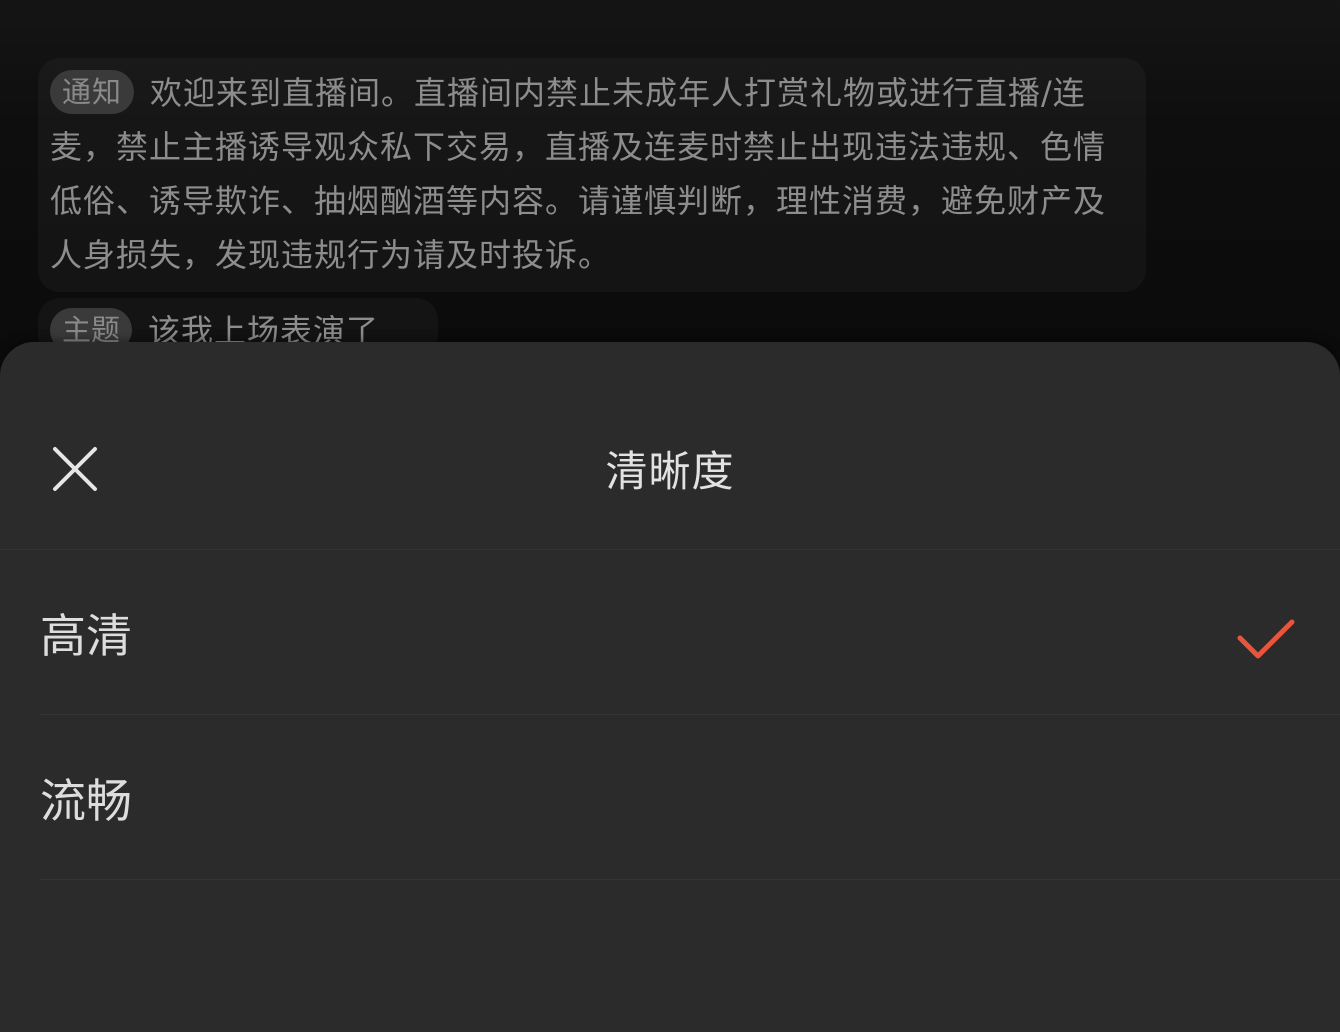  I want to click on sheet-title: 清晰度, so click(670, 471).